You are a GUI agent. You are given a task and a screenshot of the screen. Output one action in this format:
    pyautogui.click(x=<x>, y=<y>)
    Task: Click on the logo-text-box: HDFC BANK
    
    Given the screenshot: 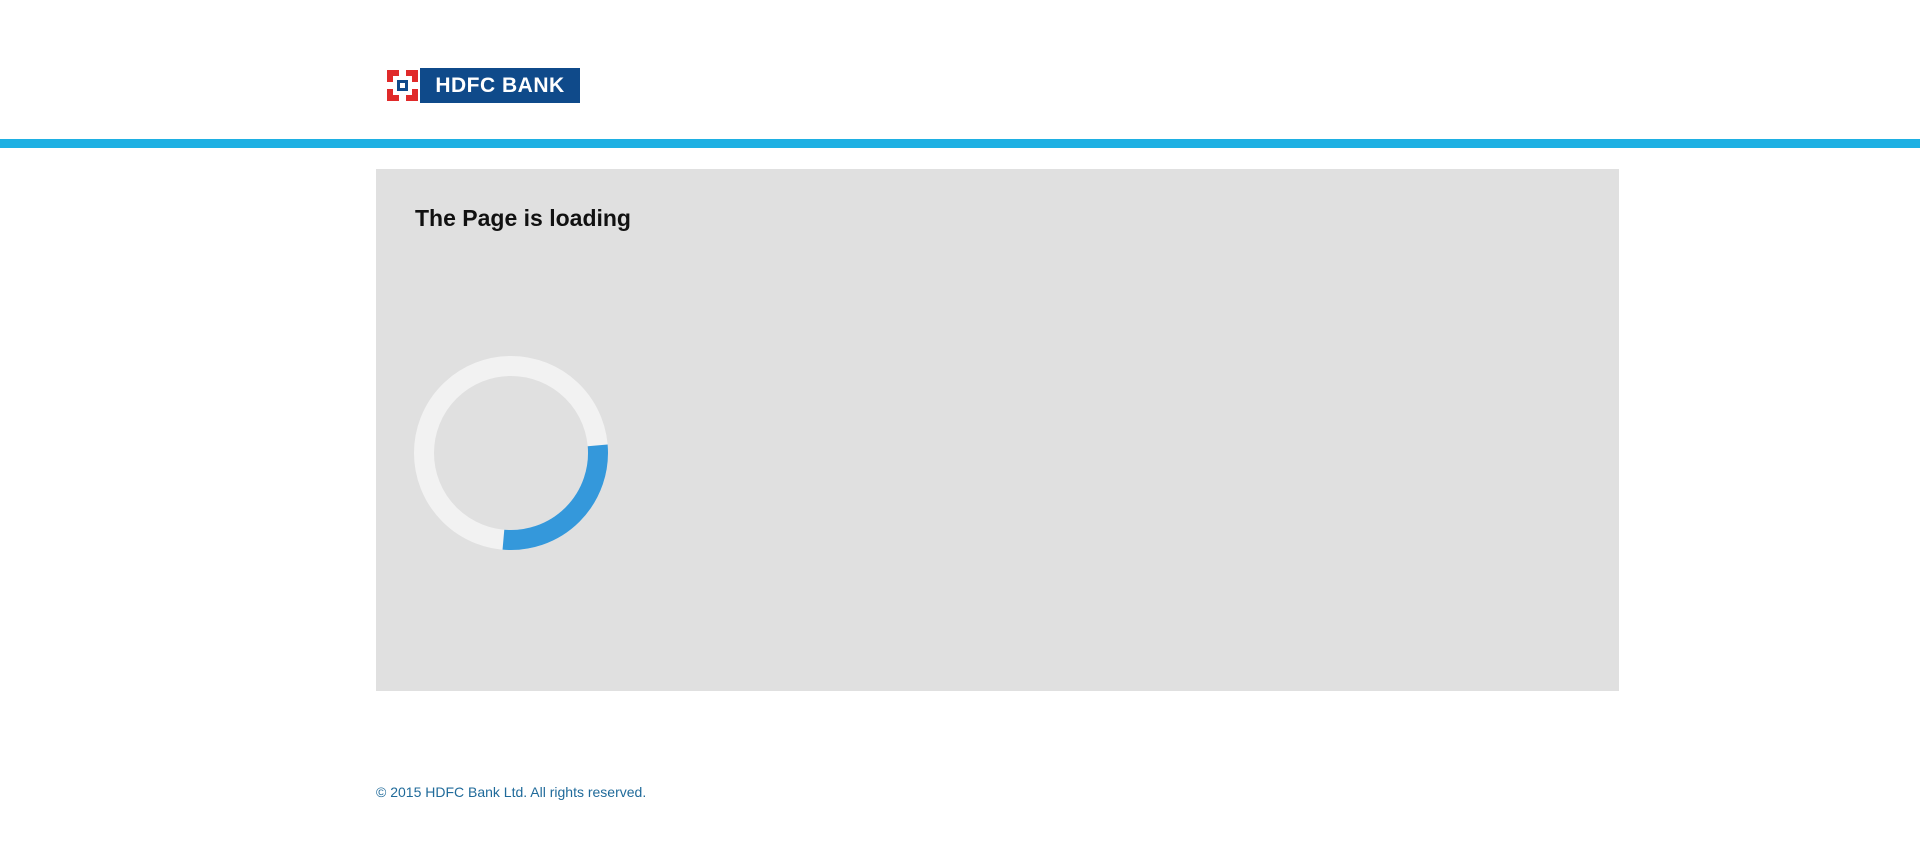 What is the action you would take?
    pyautogui.click(x=500, y=85)
    